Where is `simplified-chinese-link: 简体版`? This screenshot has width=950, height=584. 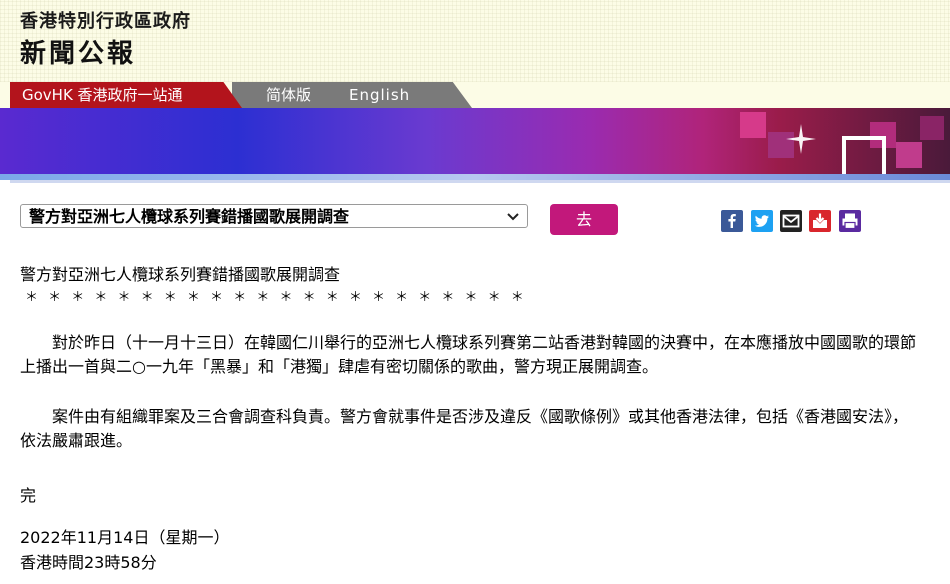
simplified-chinese-link: 简体版 is located at coordinates (288, 95).